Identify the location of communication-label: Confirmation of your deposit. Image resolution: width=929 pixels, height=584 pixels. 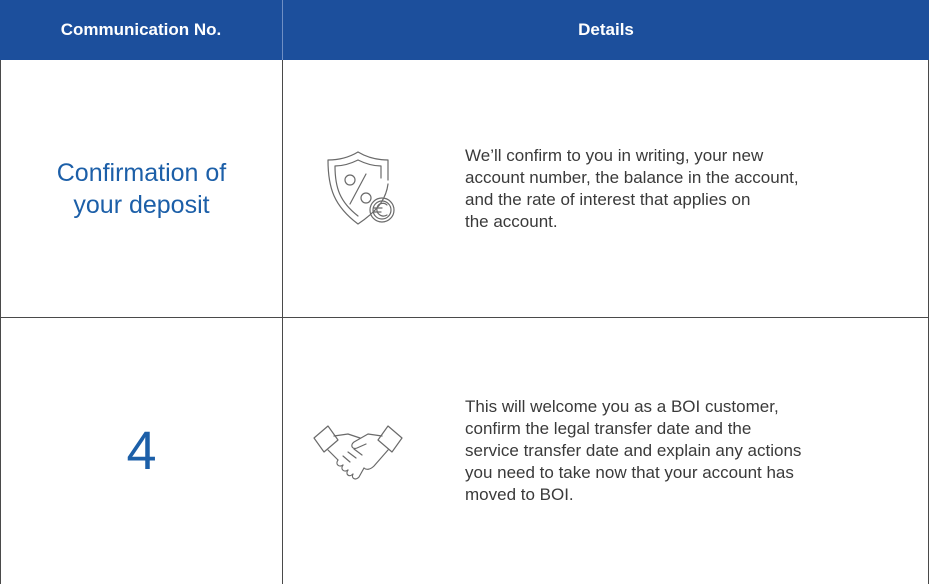
(142, 188).